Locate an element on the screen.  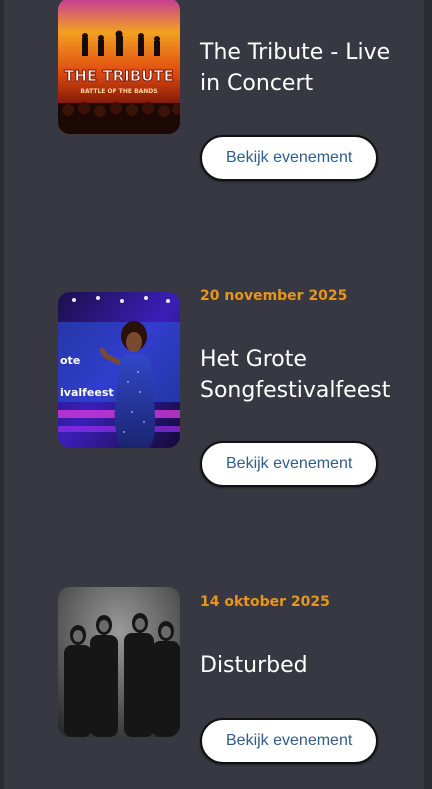
tribute-poster-title: THE TRIBUTE is located at coordinates (119, 76).